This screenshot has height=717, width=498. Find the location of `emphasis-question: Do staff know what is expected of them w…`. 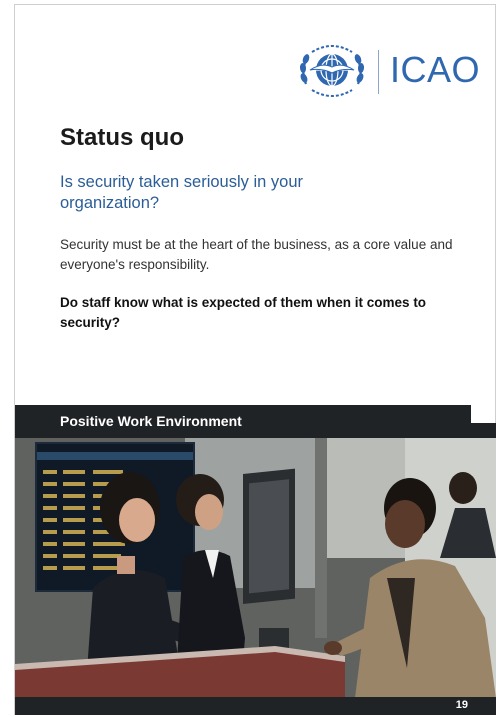

emphasis-question: Do staff know what is expected of them w… is located at coordinates (243, 312).